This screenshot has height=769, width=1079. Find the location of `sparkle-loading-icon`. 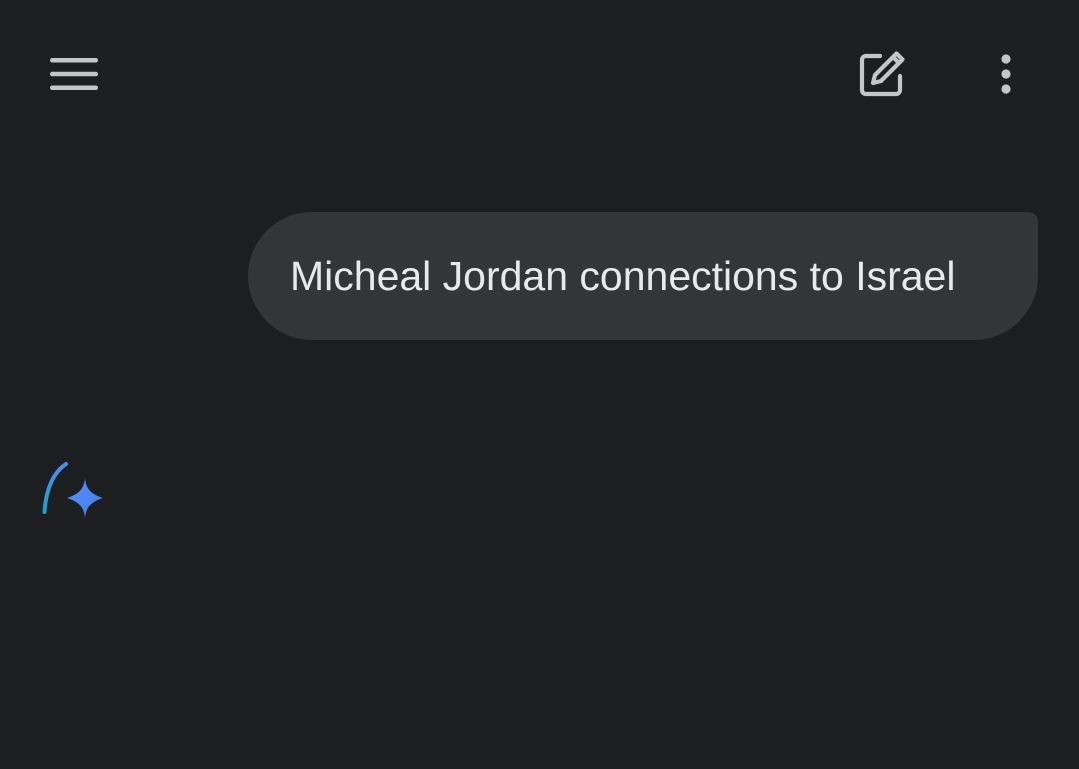

sparkle-loading-icon is located at coordinates (72, 490).